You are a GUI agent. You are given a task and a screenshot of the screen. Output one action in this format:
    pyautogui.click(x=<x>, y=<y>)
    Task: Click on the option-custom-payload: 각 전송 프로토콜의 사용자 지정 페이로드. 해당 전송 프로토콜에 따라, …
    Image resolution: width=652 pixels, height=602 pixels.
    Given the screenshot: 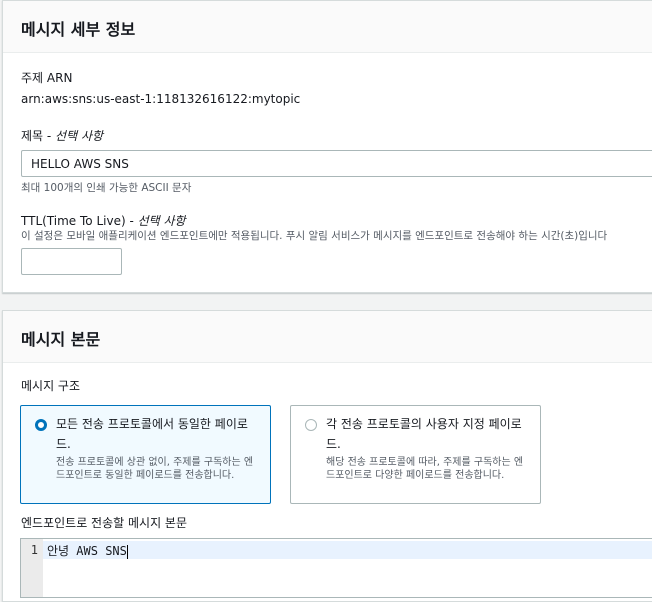 What is the action you would take?
    pyautogui.click(x=415, y=454)
    